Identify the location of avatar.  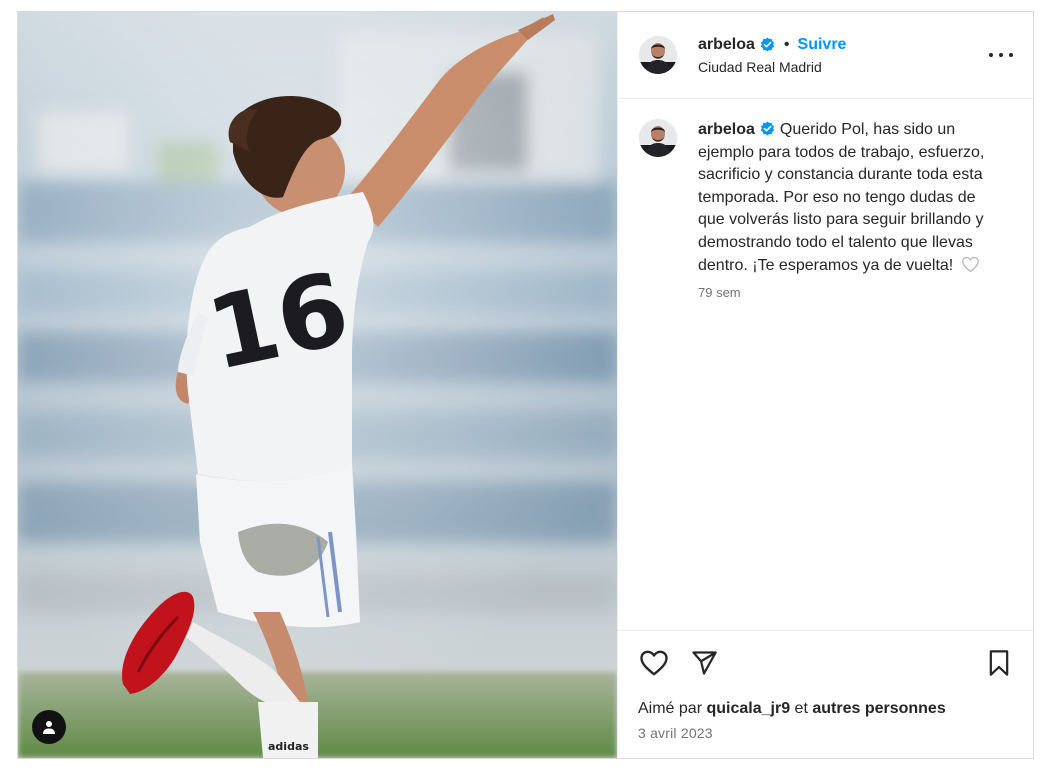
(658, 55).